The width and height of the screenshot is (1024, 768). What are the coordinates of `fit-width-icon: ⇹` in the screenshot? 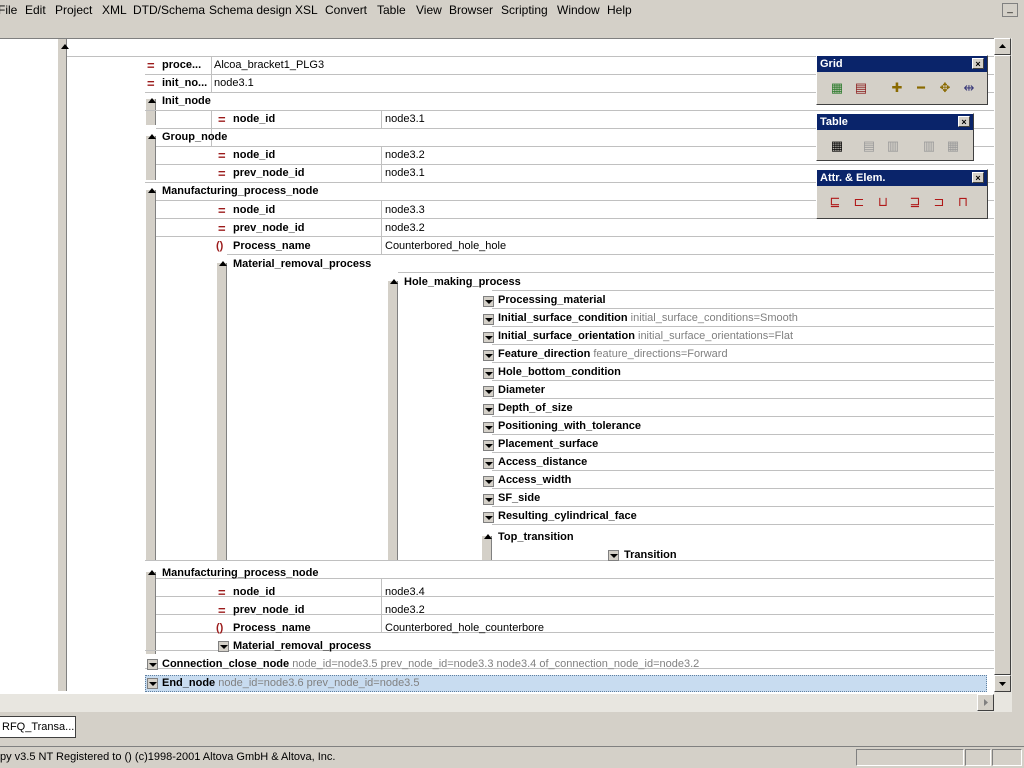 It's located at (969, 88).